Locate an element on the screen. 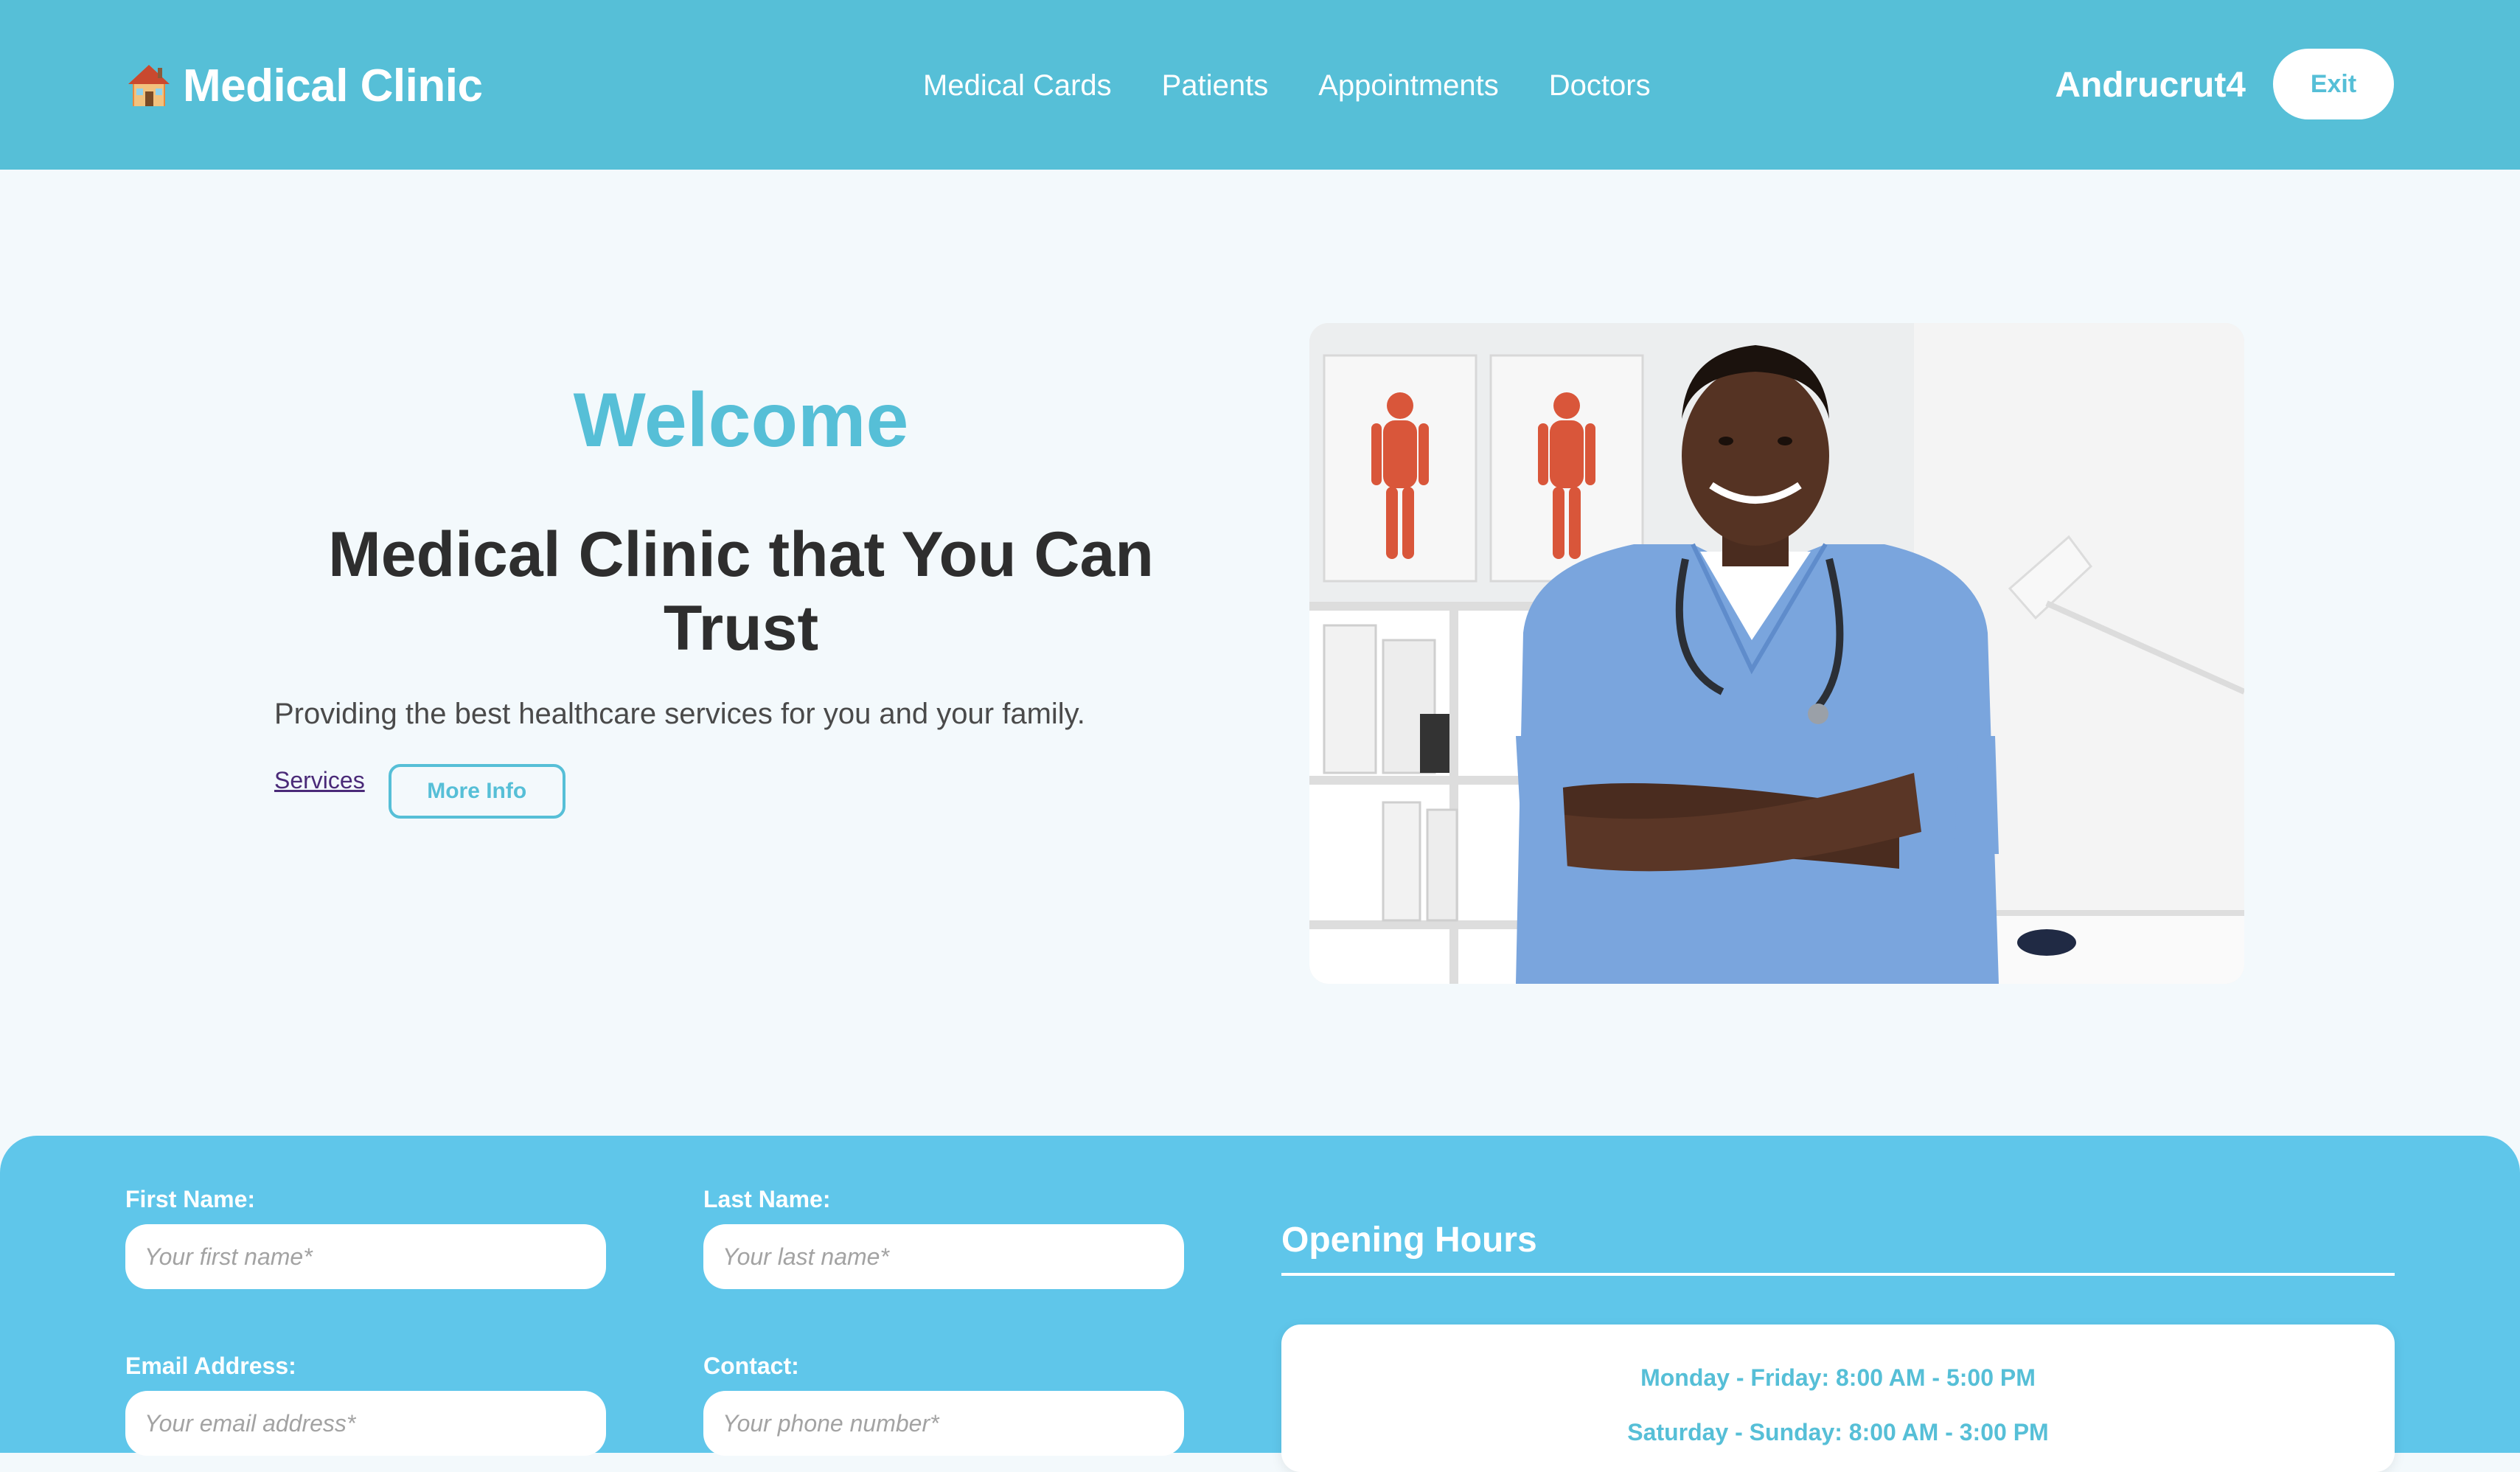 This screenshot has height=1472, width=2520. email-label: Email Address: is located at coordinates (210, 1366).